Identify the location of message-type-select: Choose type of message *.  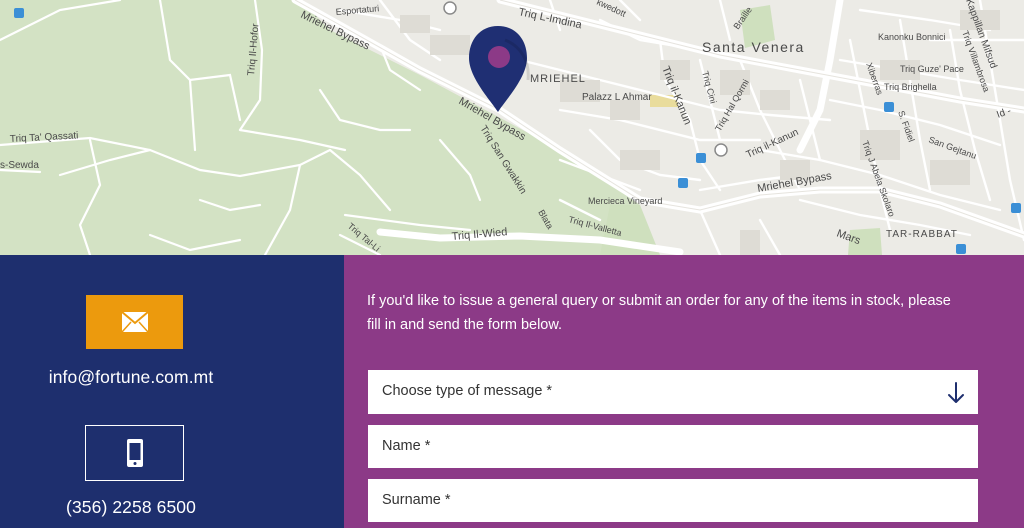
(673, 392).